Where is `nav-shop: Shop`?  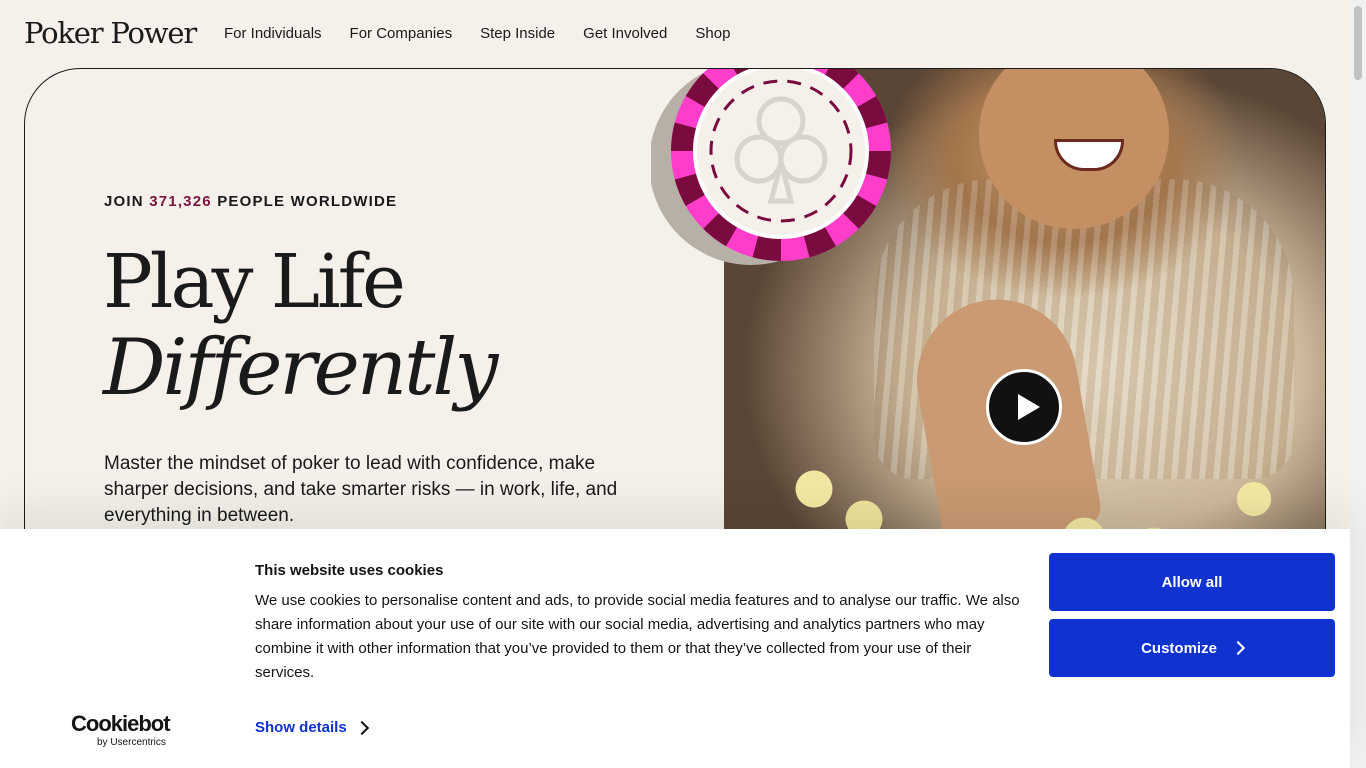 nav-shop: Shop is located at coordinates (712, 33).